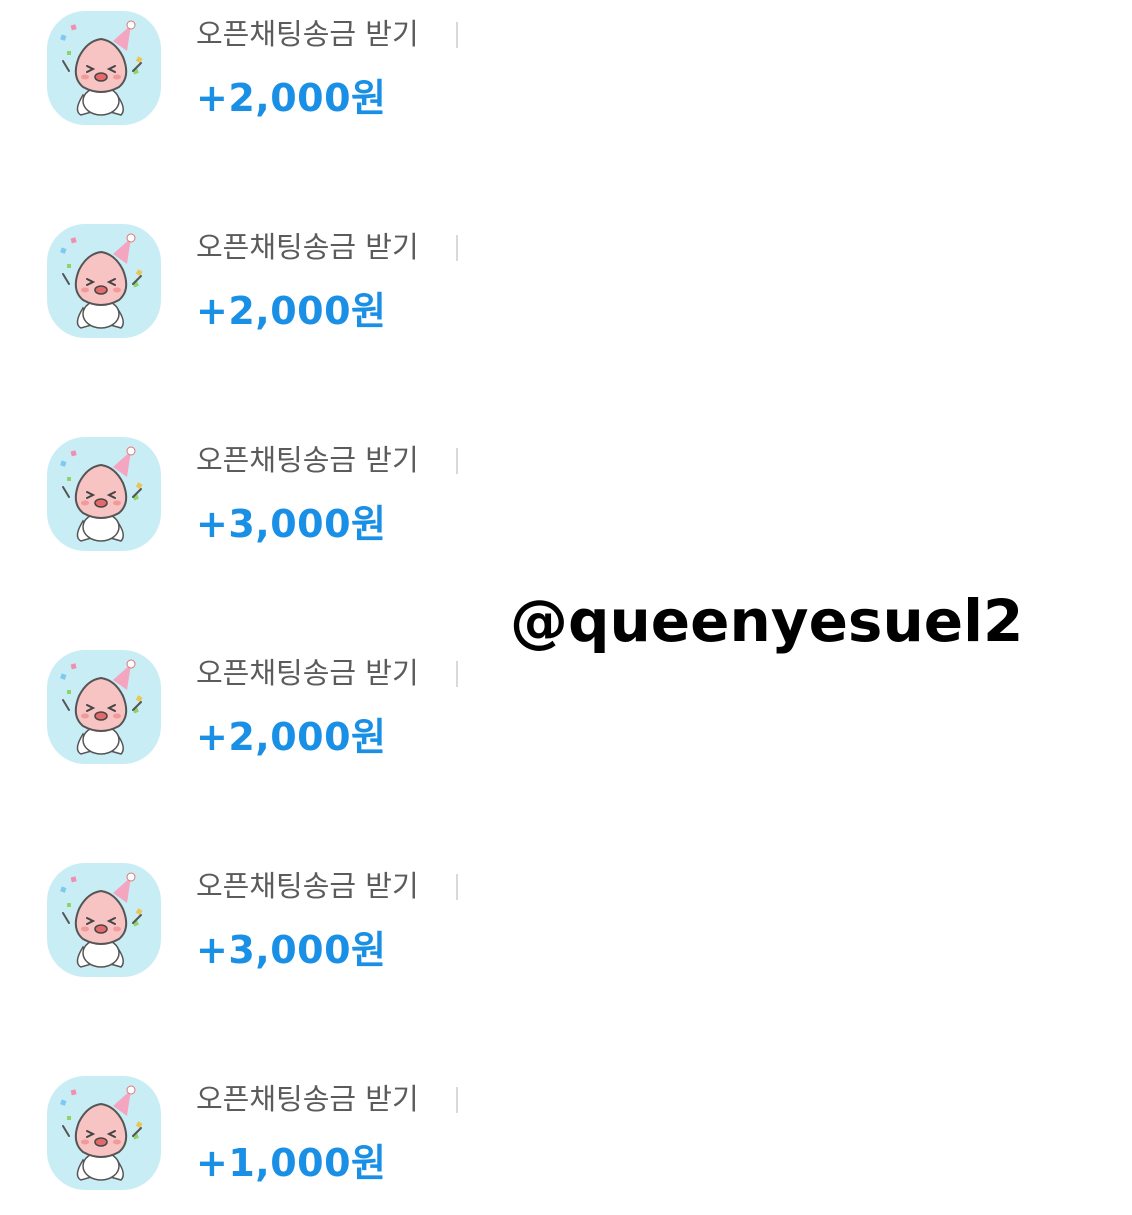 This screenshot has height=1215, width=1132. What do you see at coordinates (291, 1163) in the screenshot?
I see `transaction-amount: +1,000원` at bounding box center [291, 1163].